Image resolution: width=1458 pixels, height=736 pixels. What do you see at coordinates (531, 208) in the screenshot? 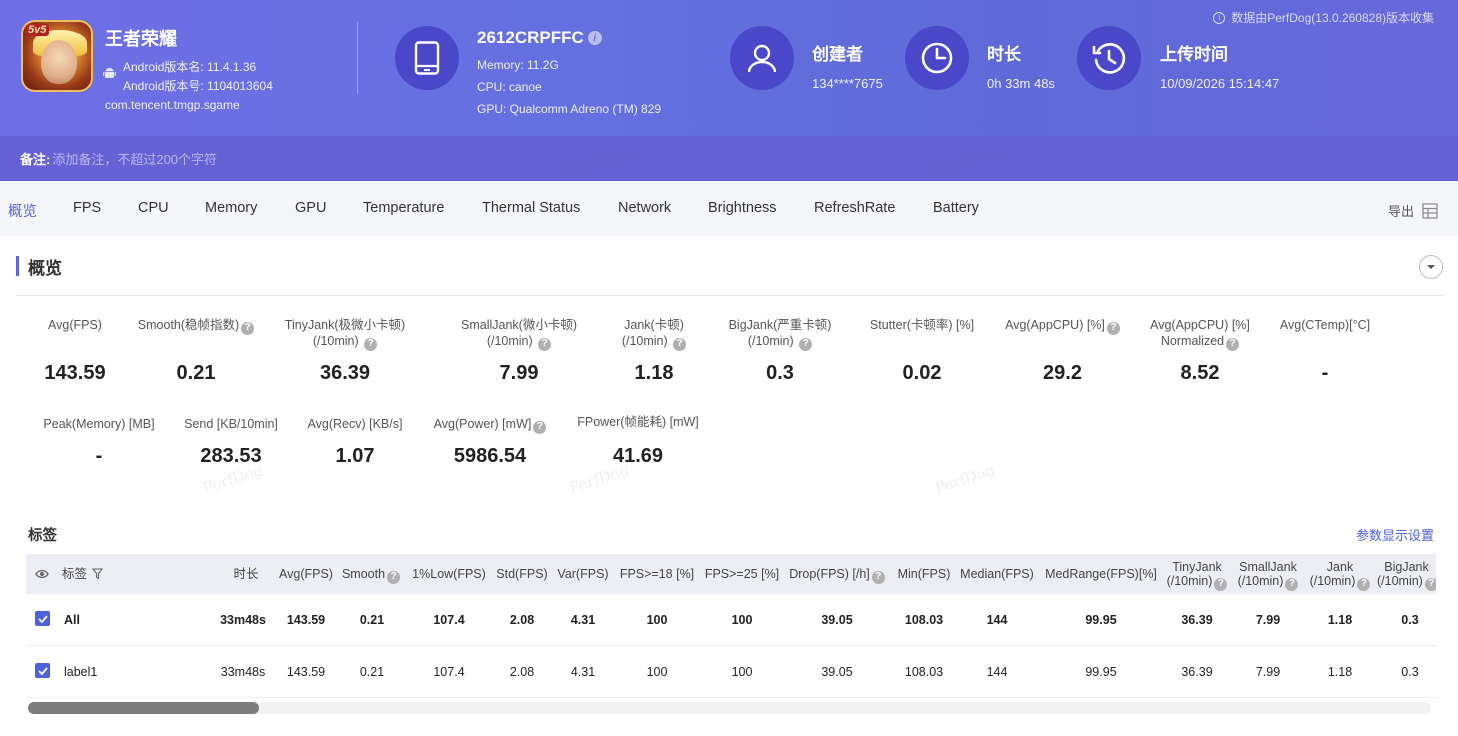
I see `tab-thermal-status: Thermal Status` at bounding box center [531, 208].